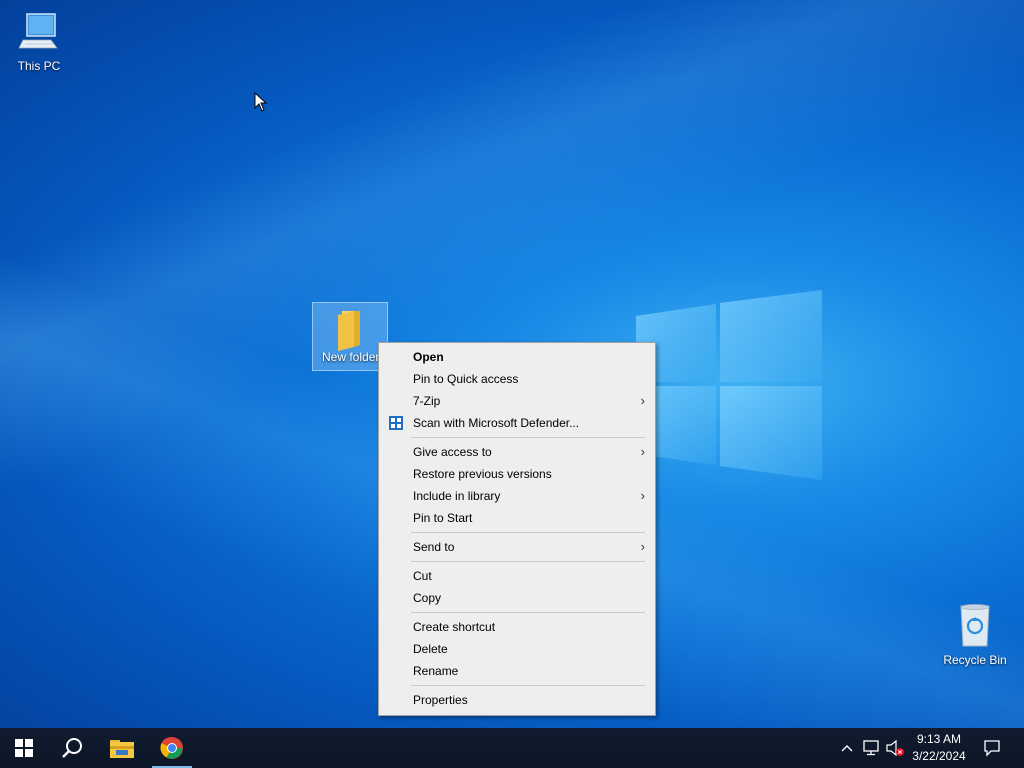 The image size is (1024, 768). I want to click on clock-date: 3/22/2024, so click(939, 756).